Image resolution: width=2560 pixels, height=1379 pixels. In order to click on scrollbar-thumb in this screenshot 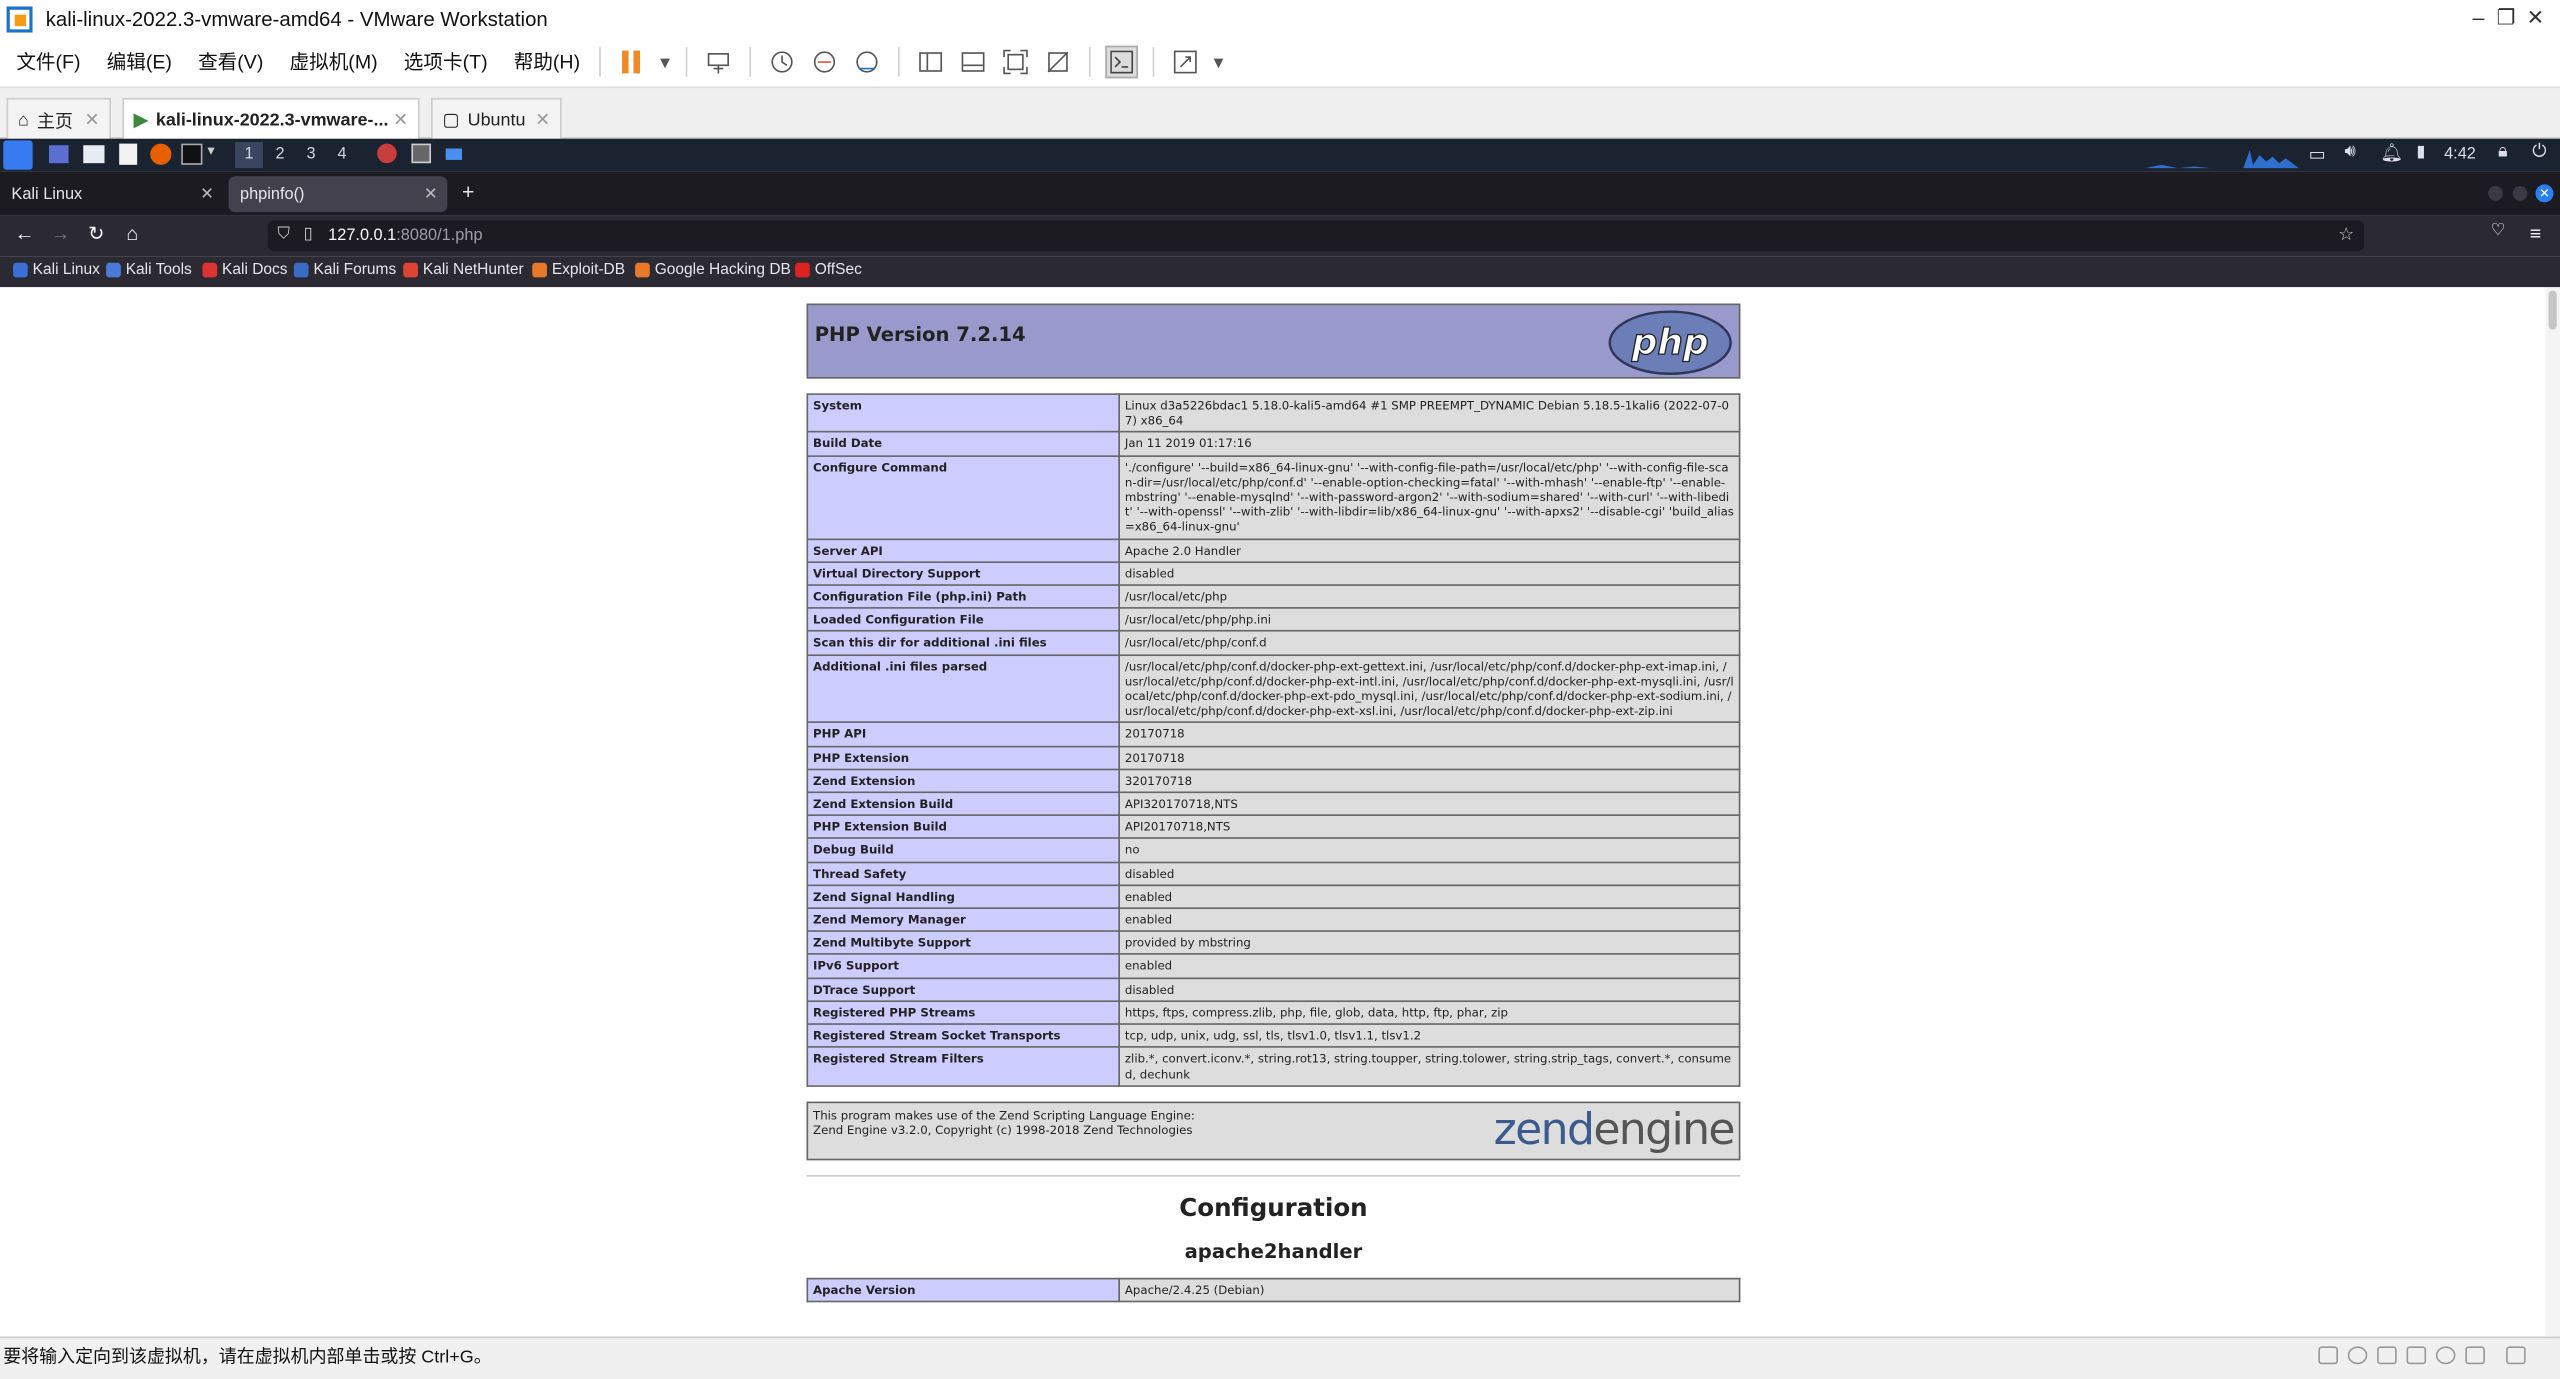, I will do `click(2552, 310)`.